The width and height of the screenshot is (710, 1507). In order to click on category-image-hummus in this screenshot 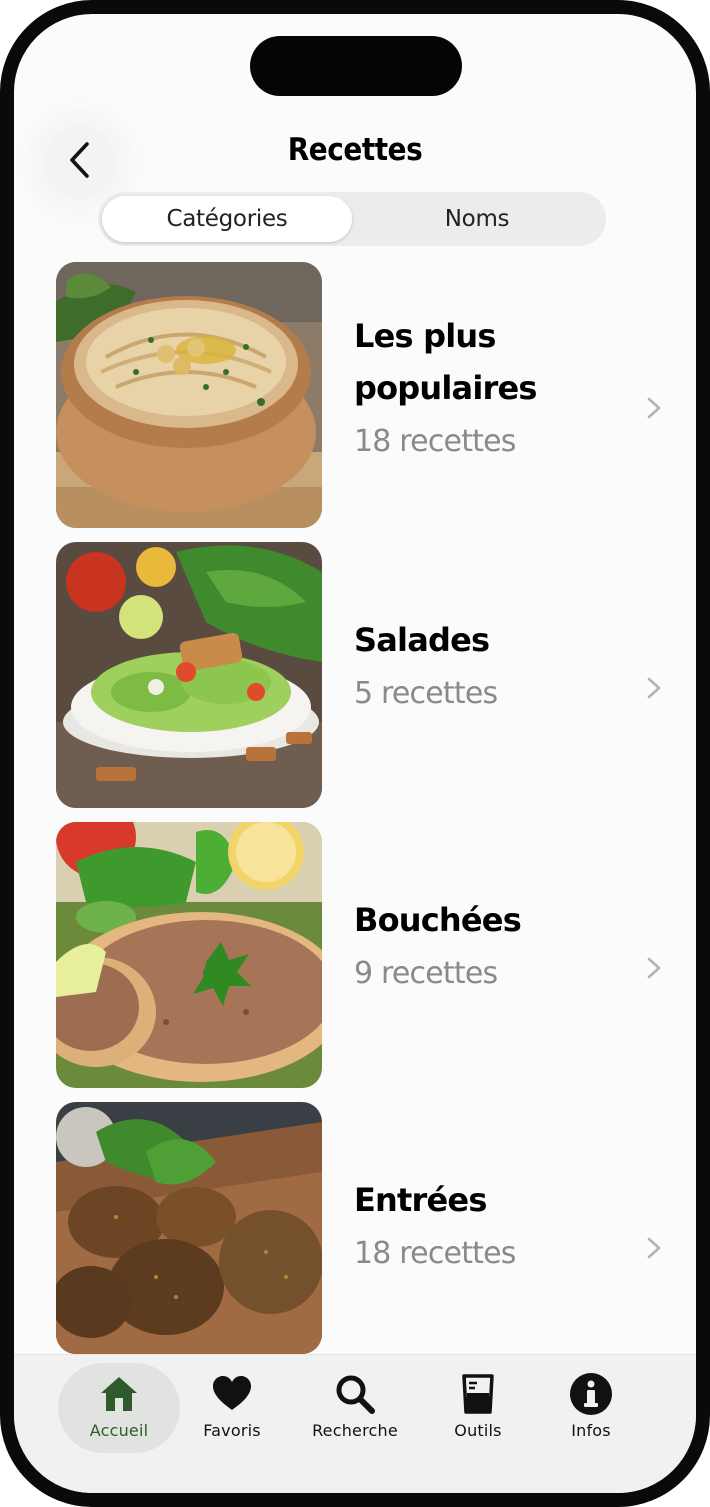, I will do `click(189, 395)`.